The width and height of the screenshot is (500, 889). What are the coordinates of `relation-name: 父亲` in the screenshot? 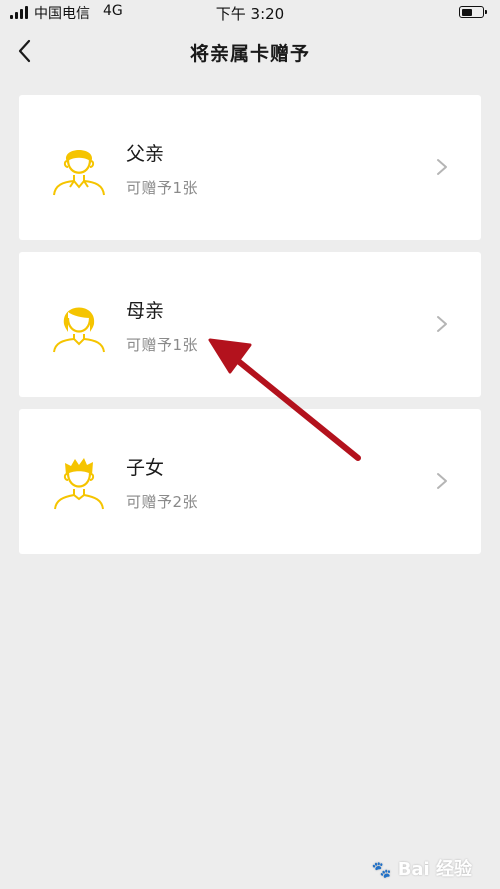 It's located at (145, 154).